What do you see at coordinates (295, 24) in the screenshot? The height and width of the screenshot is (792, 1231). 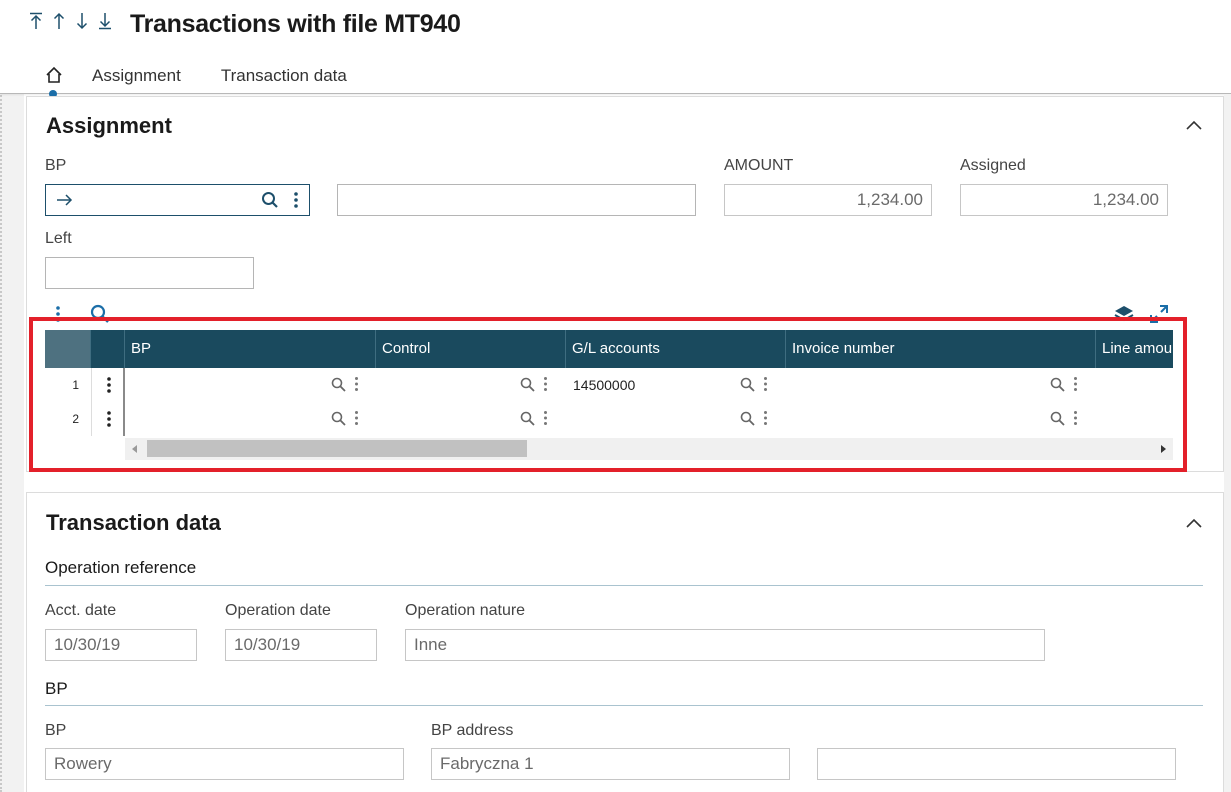 I see `page-title: Transactions with file MT940` at bounding box center [295, 24].